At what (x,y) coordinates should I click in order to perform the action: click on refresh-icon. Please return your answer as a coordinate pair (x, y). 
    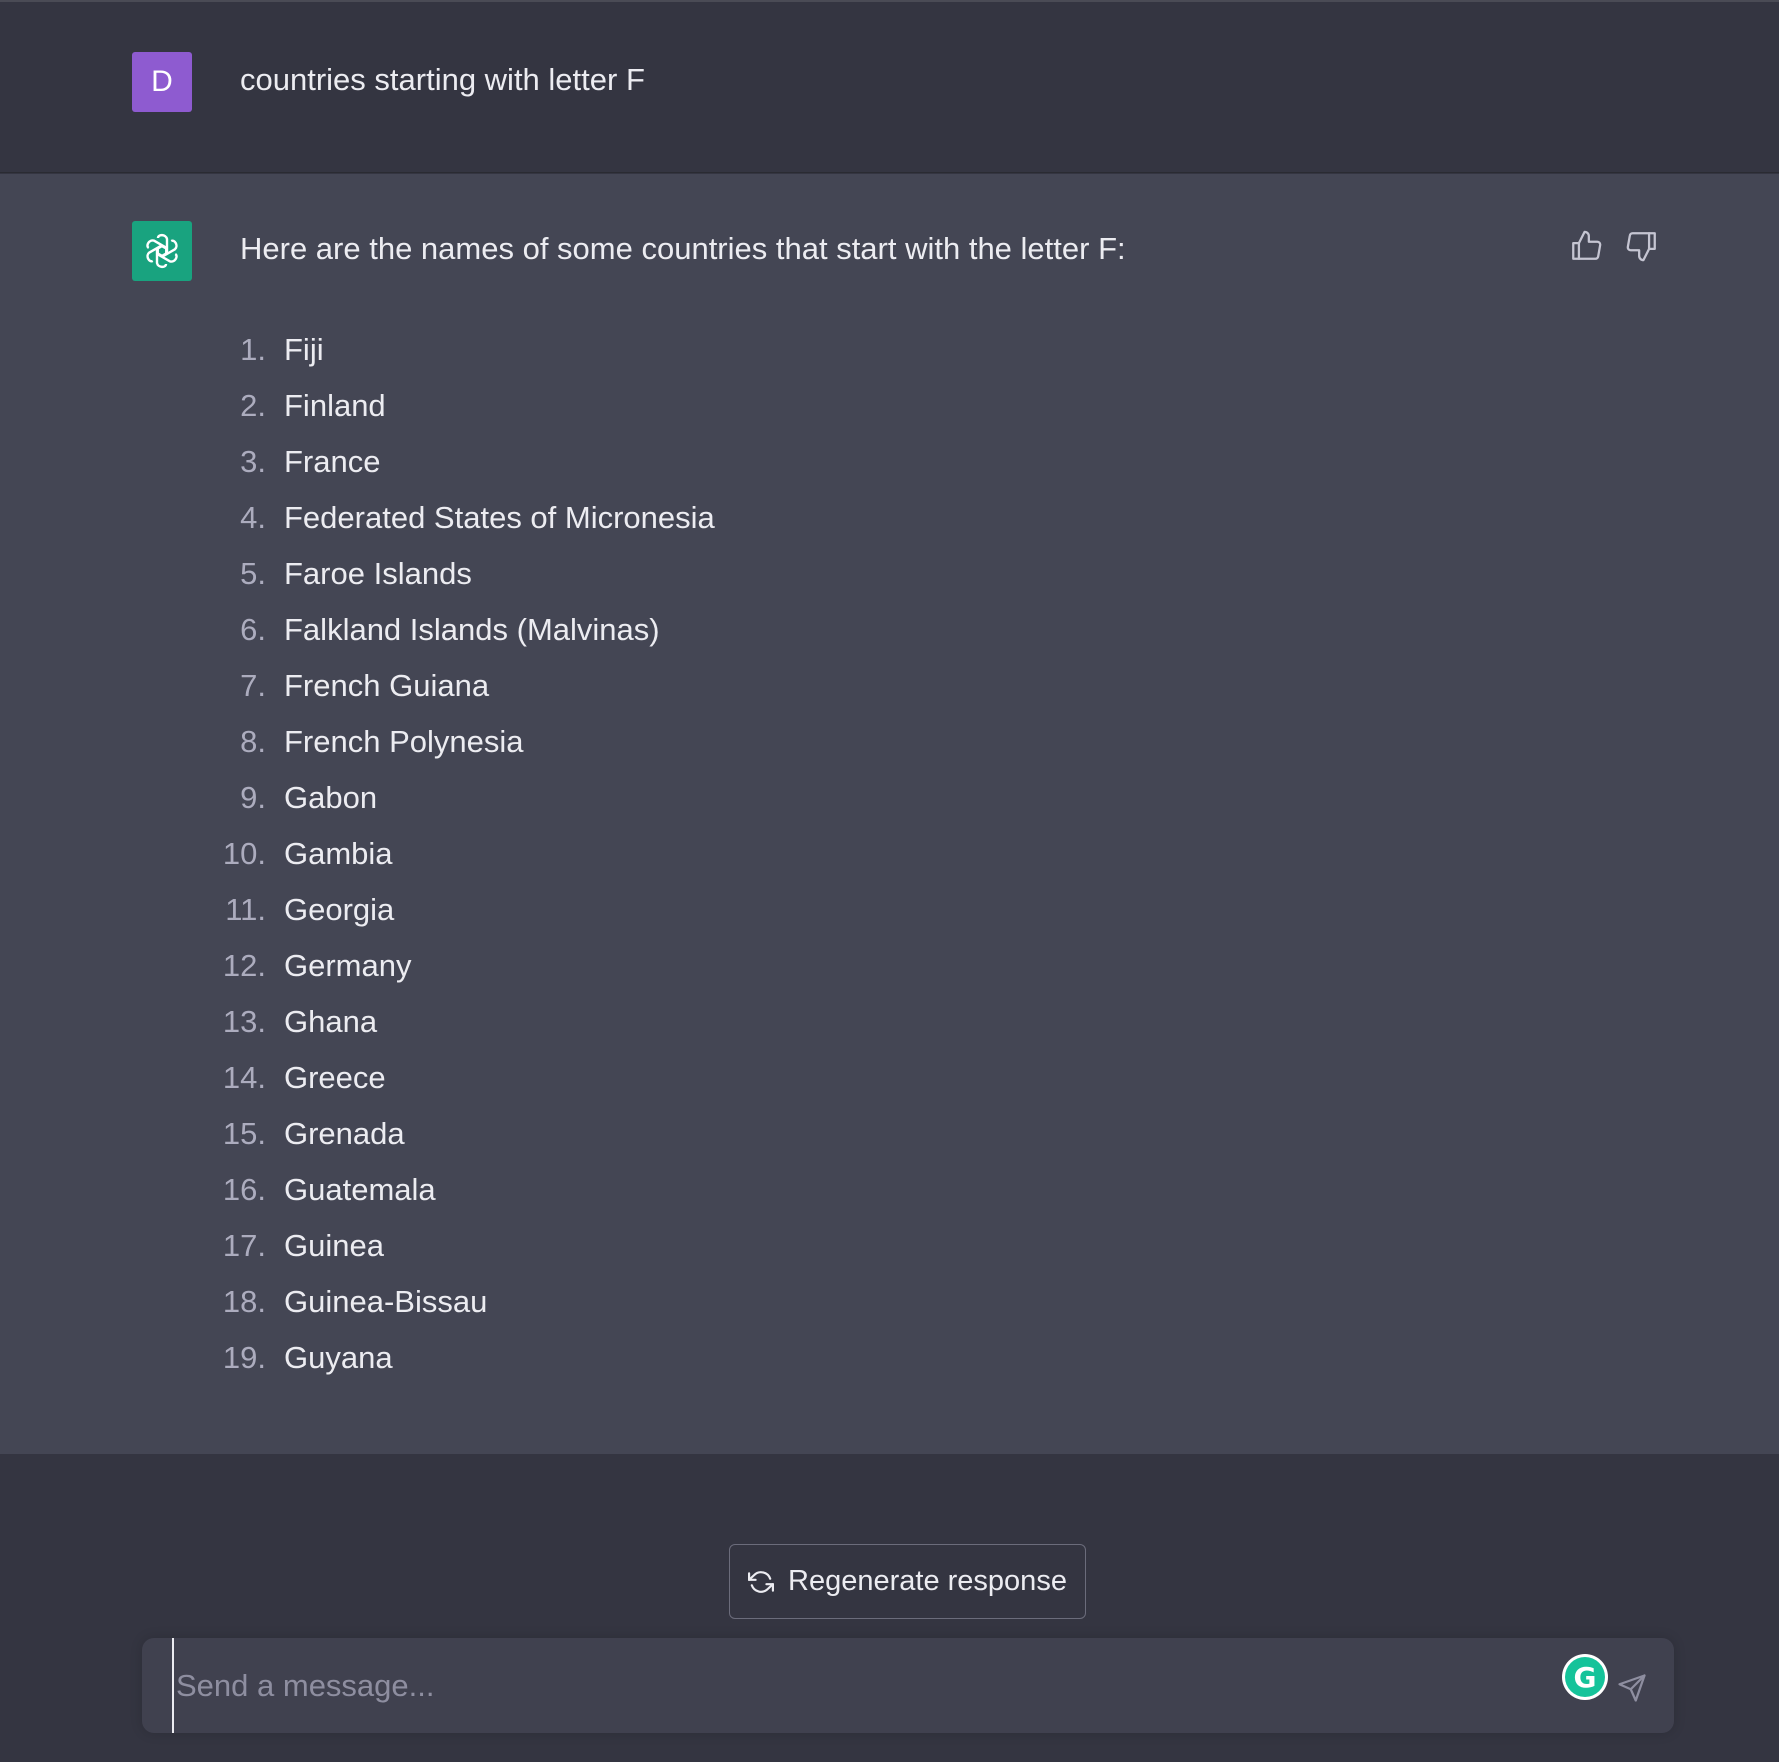
    Looking at the image, I should click on (761, 1581).